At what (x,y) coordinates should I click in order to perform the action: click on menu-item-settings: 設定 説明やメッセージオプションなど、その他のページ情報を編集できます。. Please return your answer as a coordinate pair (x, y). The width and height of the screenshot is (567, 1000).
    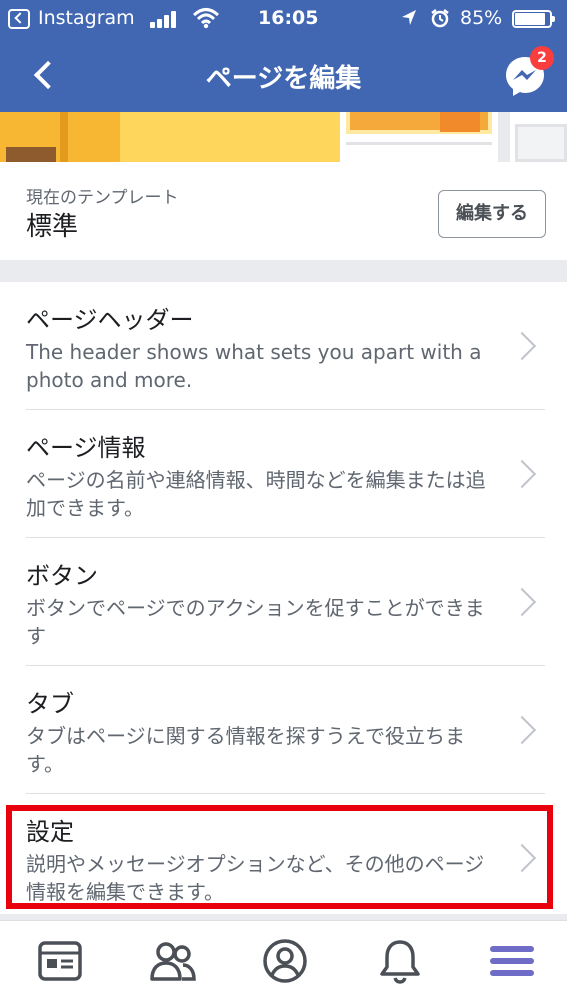
    Looking at the image, I should click on (283, 858).